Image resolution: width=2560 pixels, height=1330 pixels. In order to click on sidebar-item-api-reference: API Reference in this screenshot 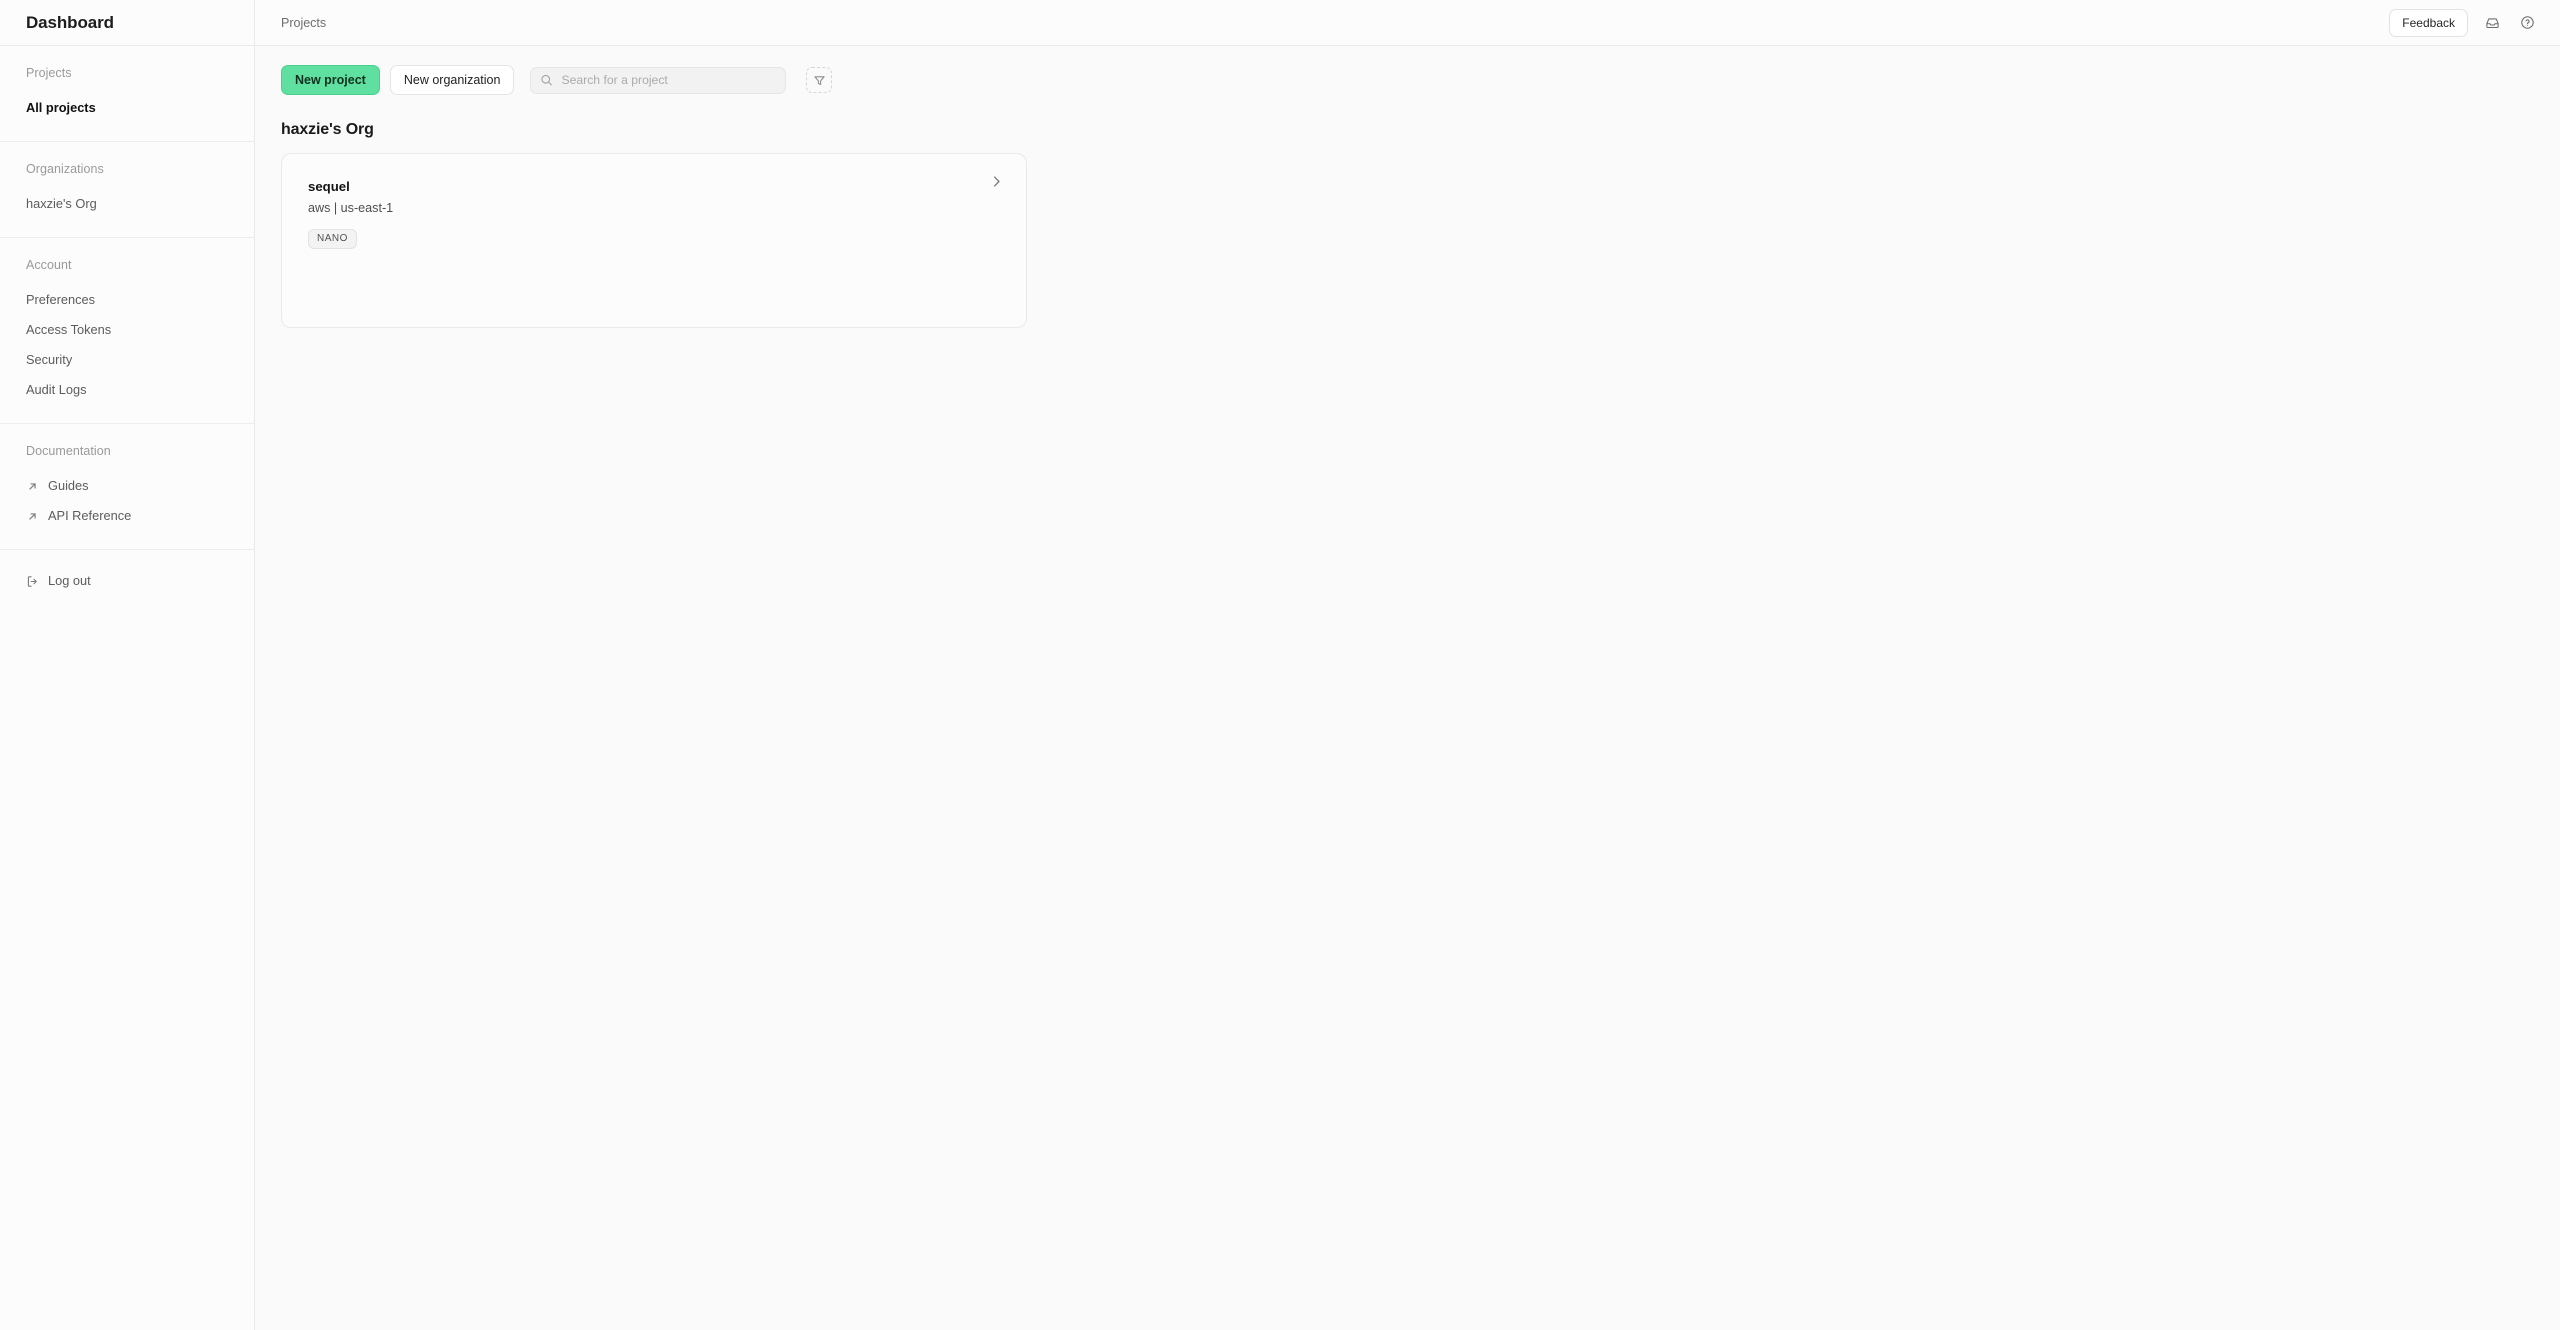, I will do `click(127, 516)`.